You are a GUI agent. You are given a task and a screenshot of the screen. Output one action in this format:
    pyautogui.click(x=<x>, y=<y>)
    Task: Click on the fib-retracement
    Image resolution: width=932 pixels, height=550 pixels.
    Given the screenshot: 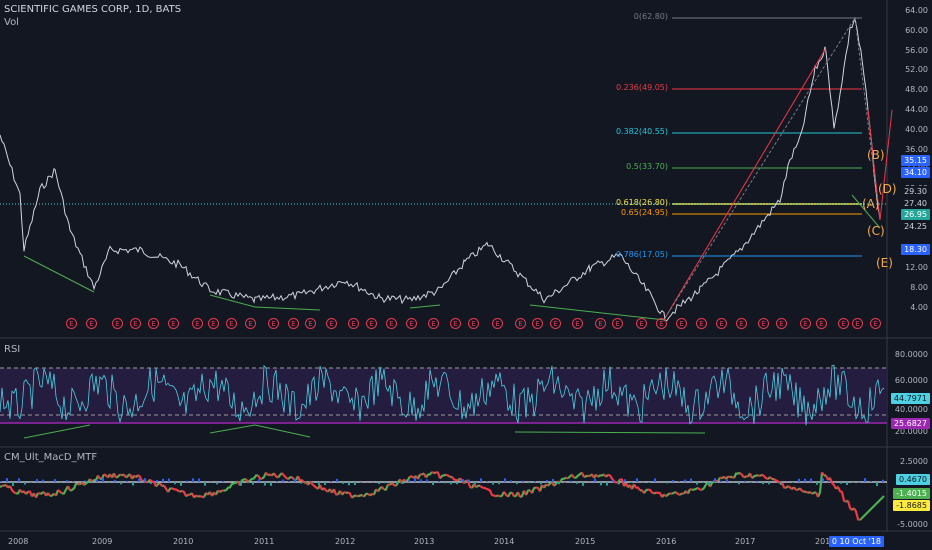 What is the action you would take?
    pyautogui.click(x=767, y=137)
    